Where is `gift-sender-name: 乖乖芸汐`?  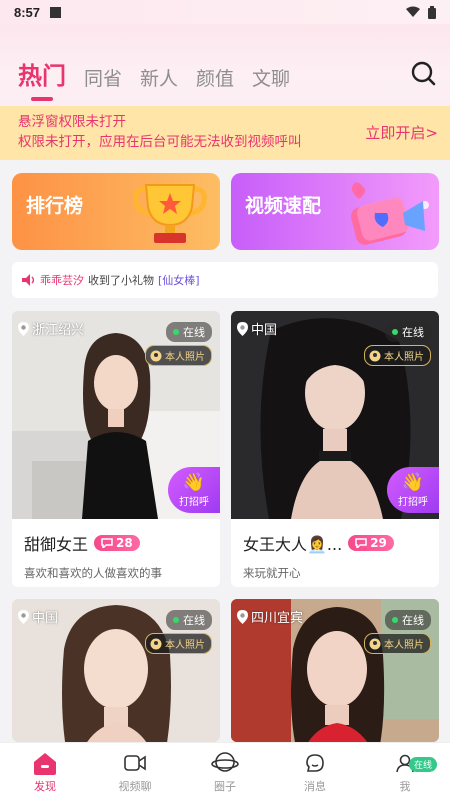 gift-sender-name: 乖乖芸汐 is located at coordinates (62, 280).